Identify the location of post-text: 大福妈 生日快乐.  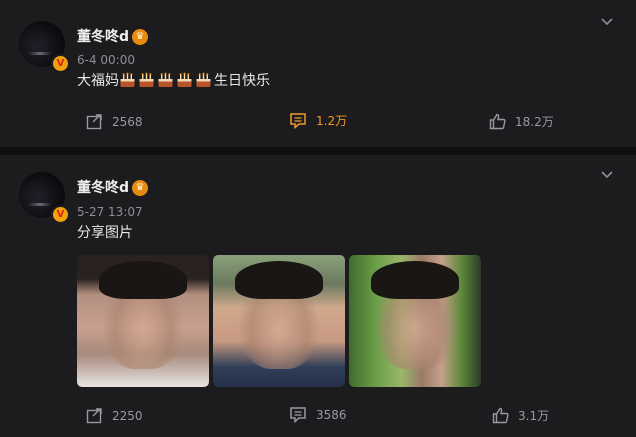
(173, 81).